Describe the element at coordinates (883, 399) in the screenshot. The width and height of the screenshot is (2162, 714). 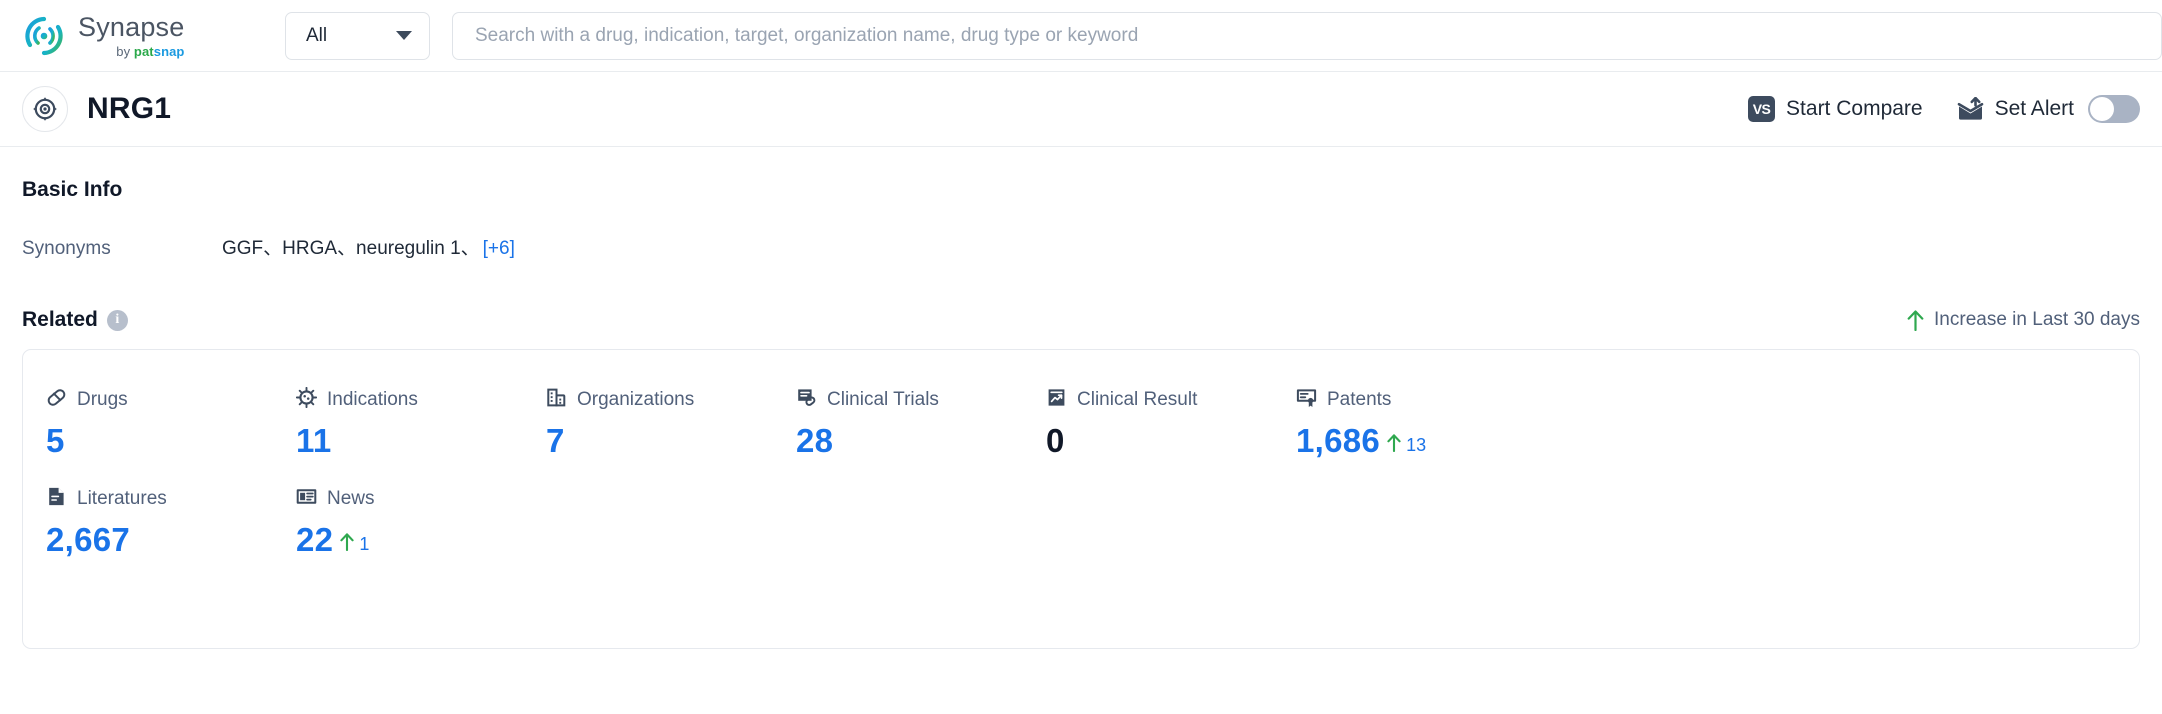
I see `metric-label: Clinical Trials` at that location.